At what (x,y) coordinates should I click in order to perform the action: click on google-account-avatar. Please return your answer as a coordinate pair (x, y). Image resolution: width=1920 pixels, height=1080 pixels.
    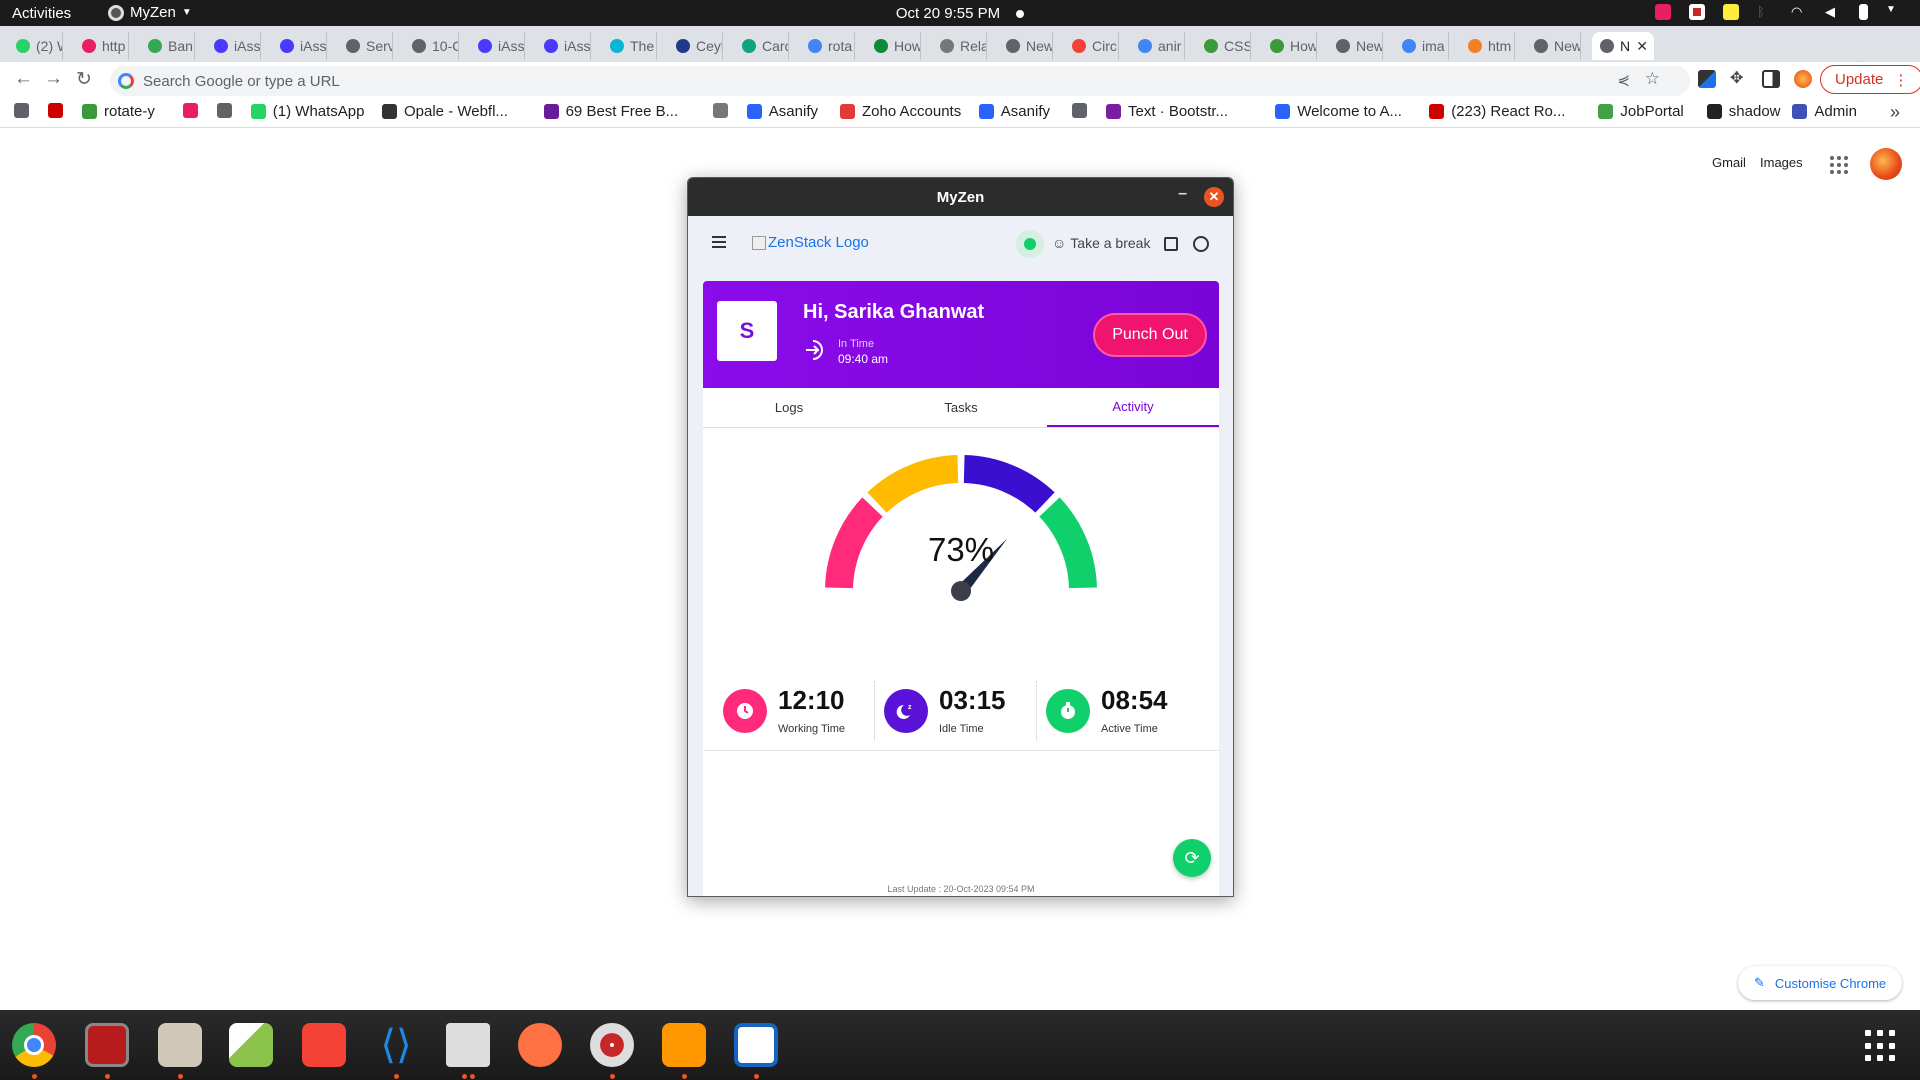
    Looking at the image, I should click on (1886, 164).